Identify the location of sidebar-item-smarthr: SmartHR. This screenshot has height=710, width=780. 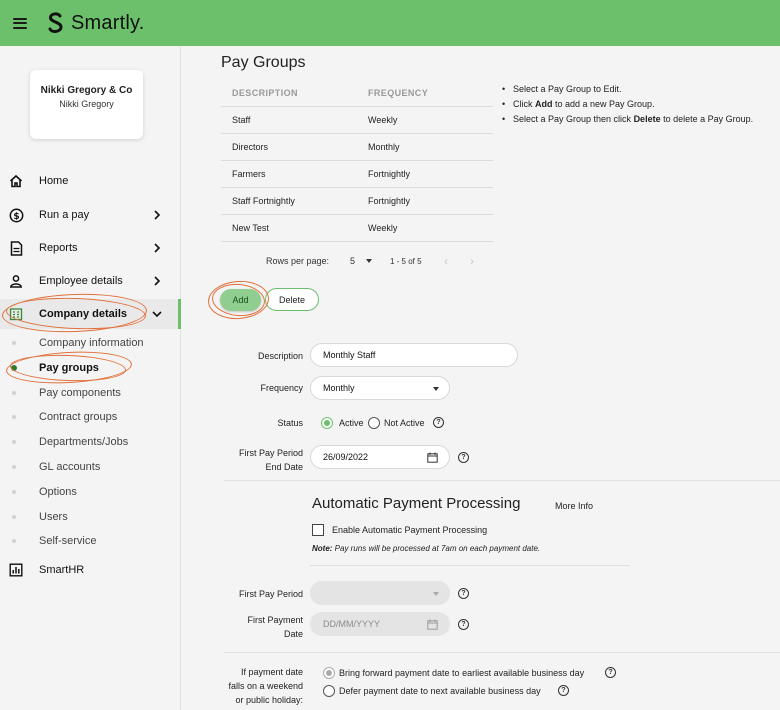
(90, 570).